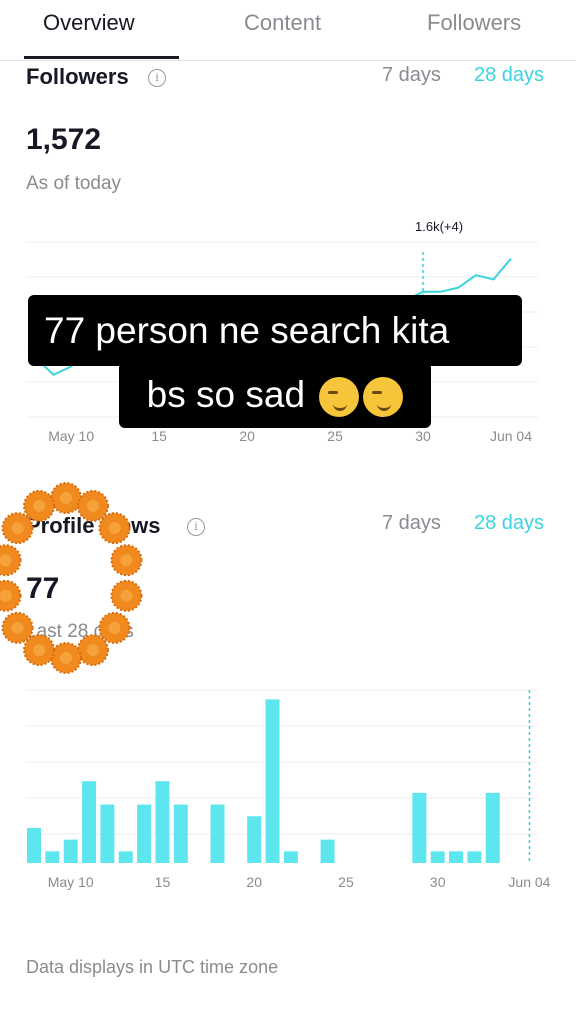 The image size is (576, 1024). What do you see at coordinates (411, 523) in the screenshot?
I see `profile-views-range-7-days: 7 days` at bounding box center [411, 523].